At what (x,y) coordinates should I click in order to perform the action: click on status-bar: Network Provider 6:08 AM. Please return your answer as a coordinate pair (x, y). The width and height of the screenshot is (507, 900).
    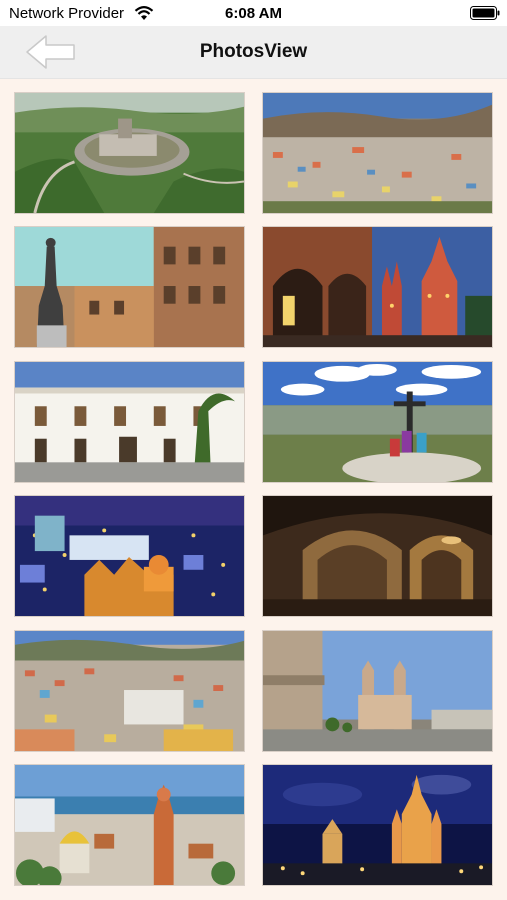
    Looking at the image, I should click on (253, 13).